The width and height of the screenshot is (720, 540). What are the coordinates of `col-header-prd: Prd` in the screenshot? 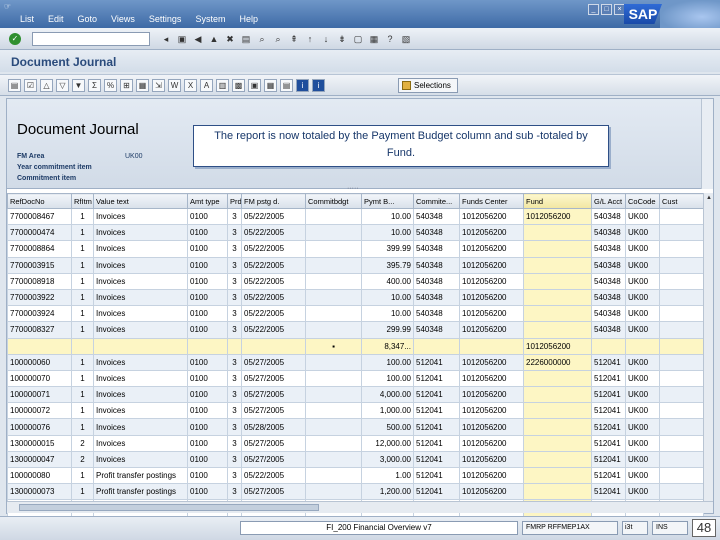 It's located at (234, 201).